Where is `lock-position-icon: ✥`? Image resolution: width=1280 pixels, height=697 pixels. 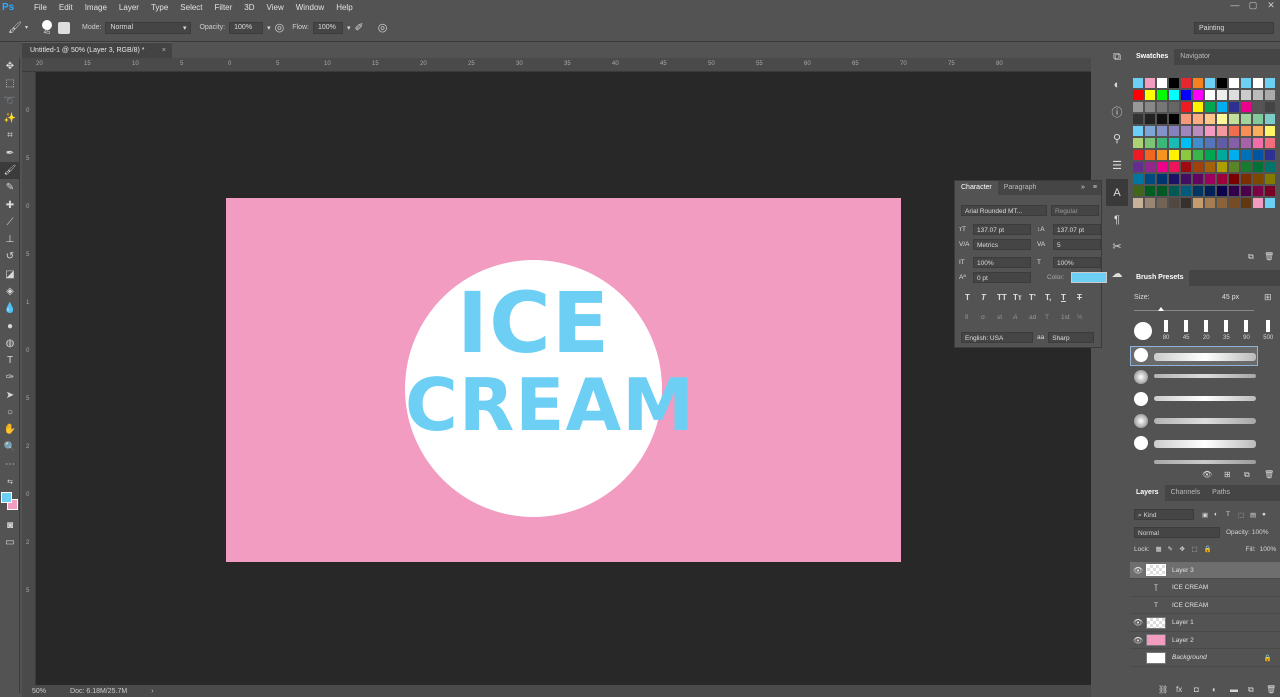
lock-position-icon: ✥ is located at coordinates (1186, 549).